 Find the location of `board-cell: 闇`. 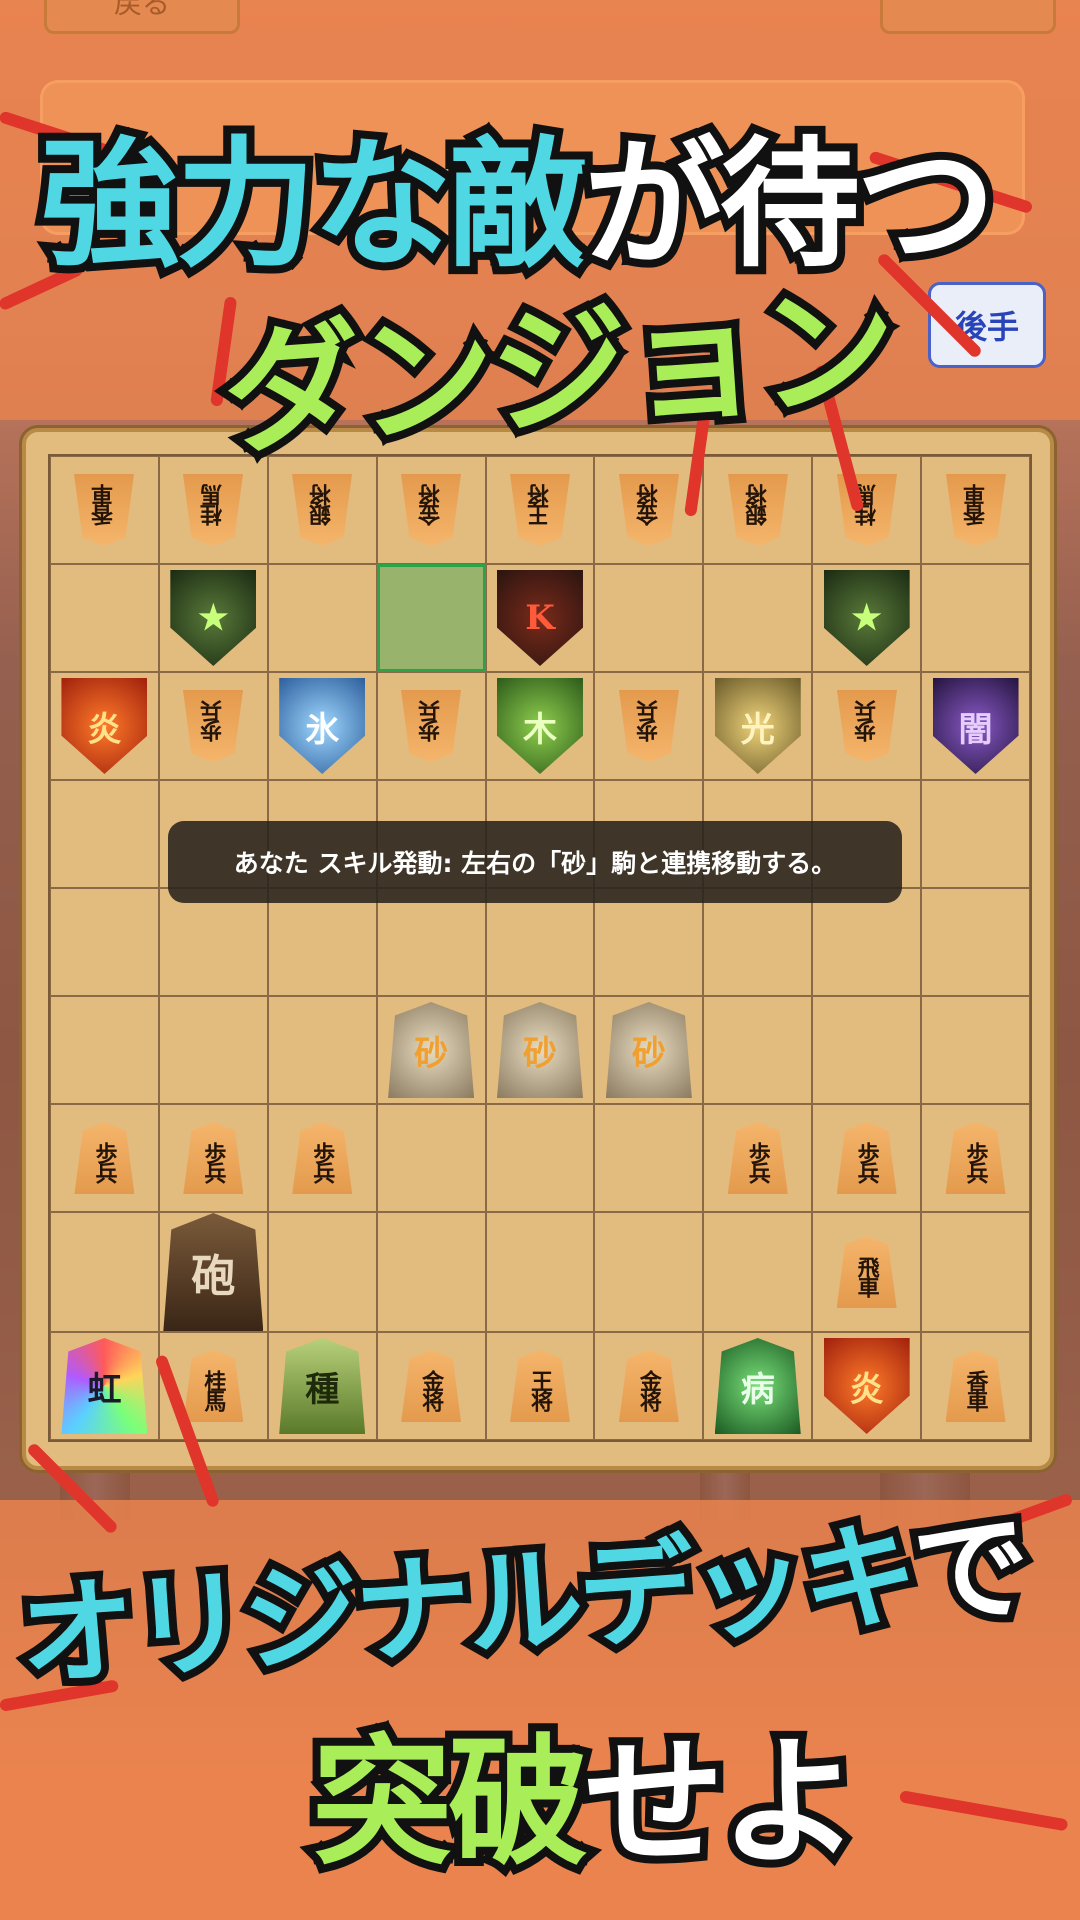

board-cell: 闇 is located at coordinates (975, 726).